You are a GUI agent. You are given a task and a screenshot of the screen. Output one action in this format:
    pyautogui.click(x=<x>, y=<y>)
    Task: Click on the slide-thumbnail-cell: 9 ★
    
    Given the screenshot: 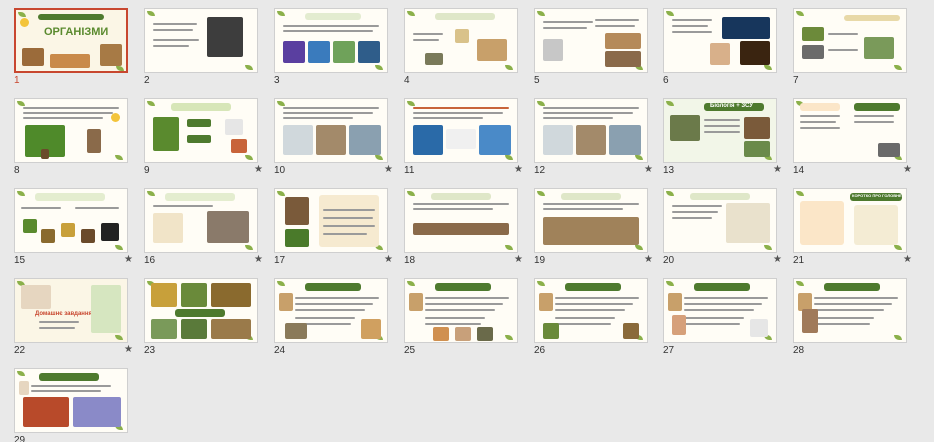 What is the action you would take?
    pyautogui.click(x=205, y=140)
    